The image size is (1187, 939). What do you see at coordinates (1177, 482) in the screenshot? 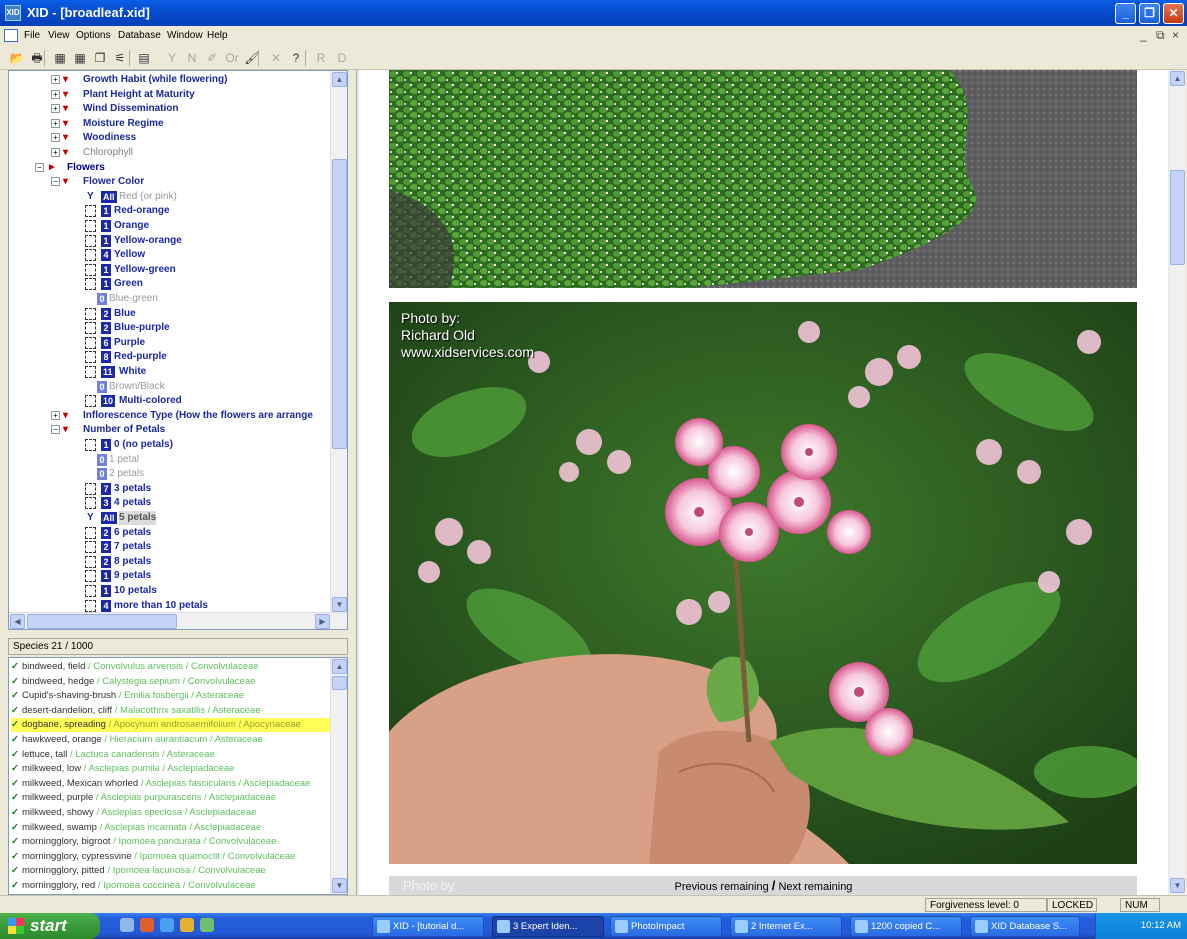
I see `image-scrollbar: ▲ ▼` at bounding box center [1177, 482].